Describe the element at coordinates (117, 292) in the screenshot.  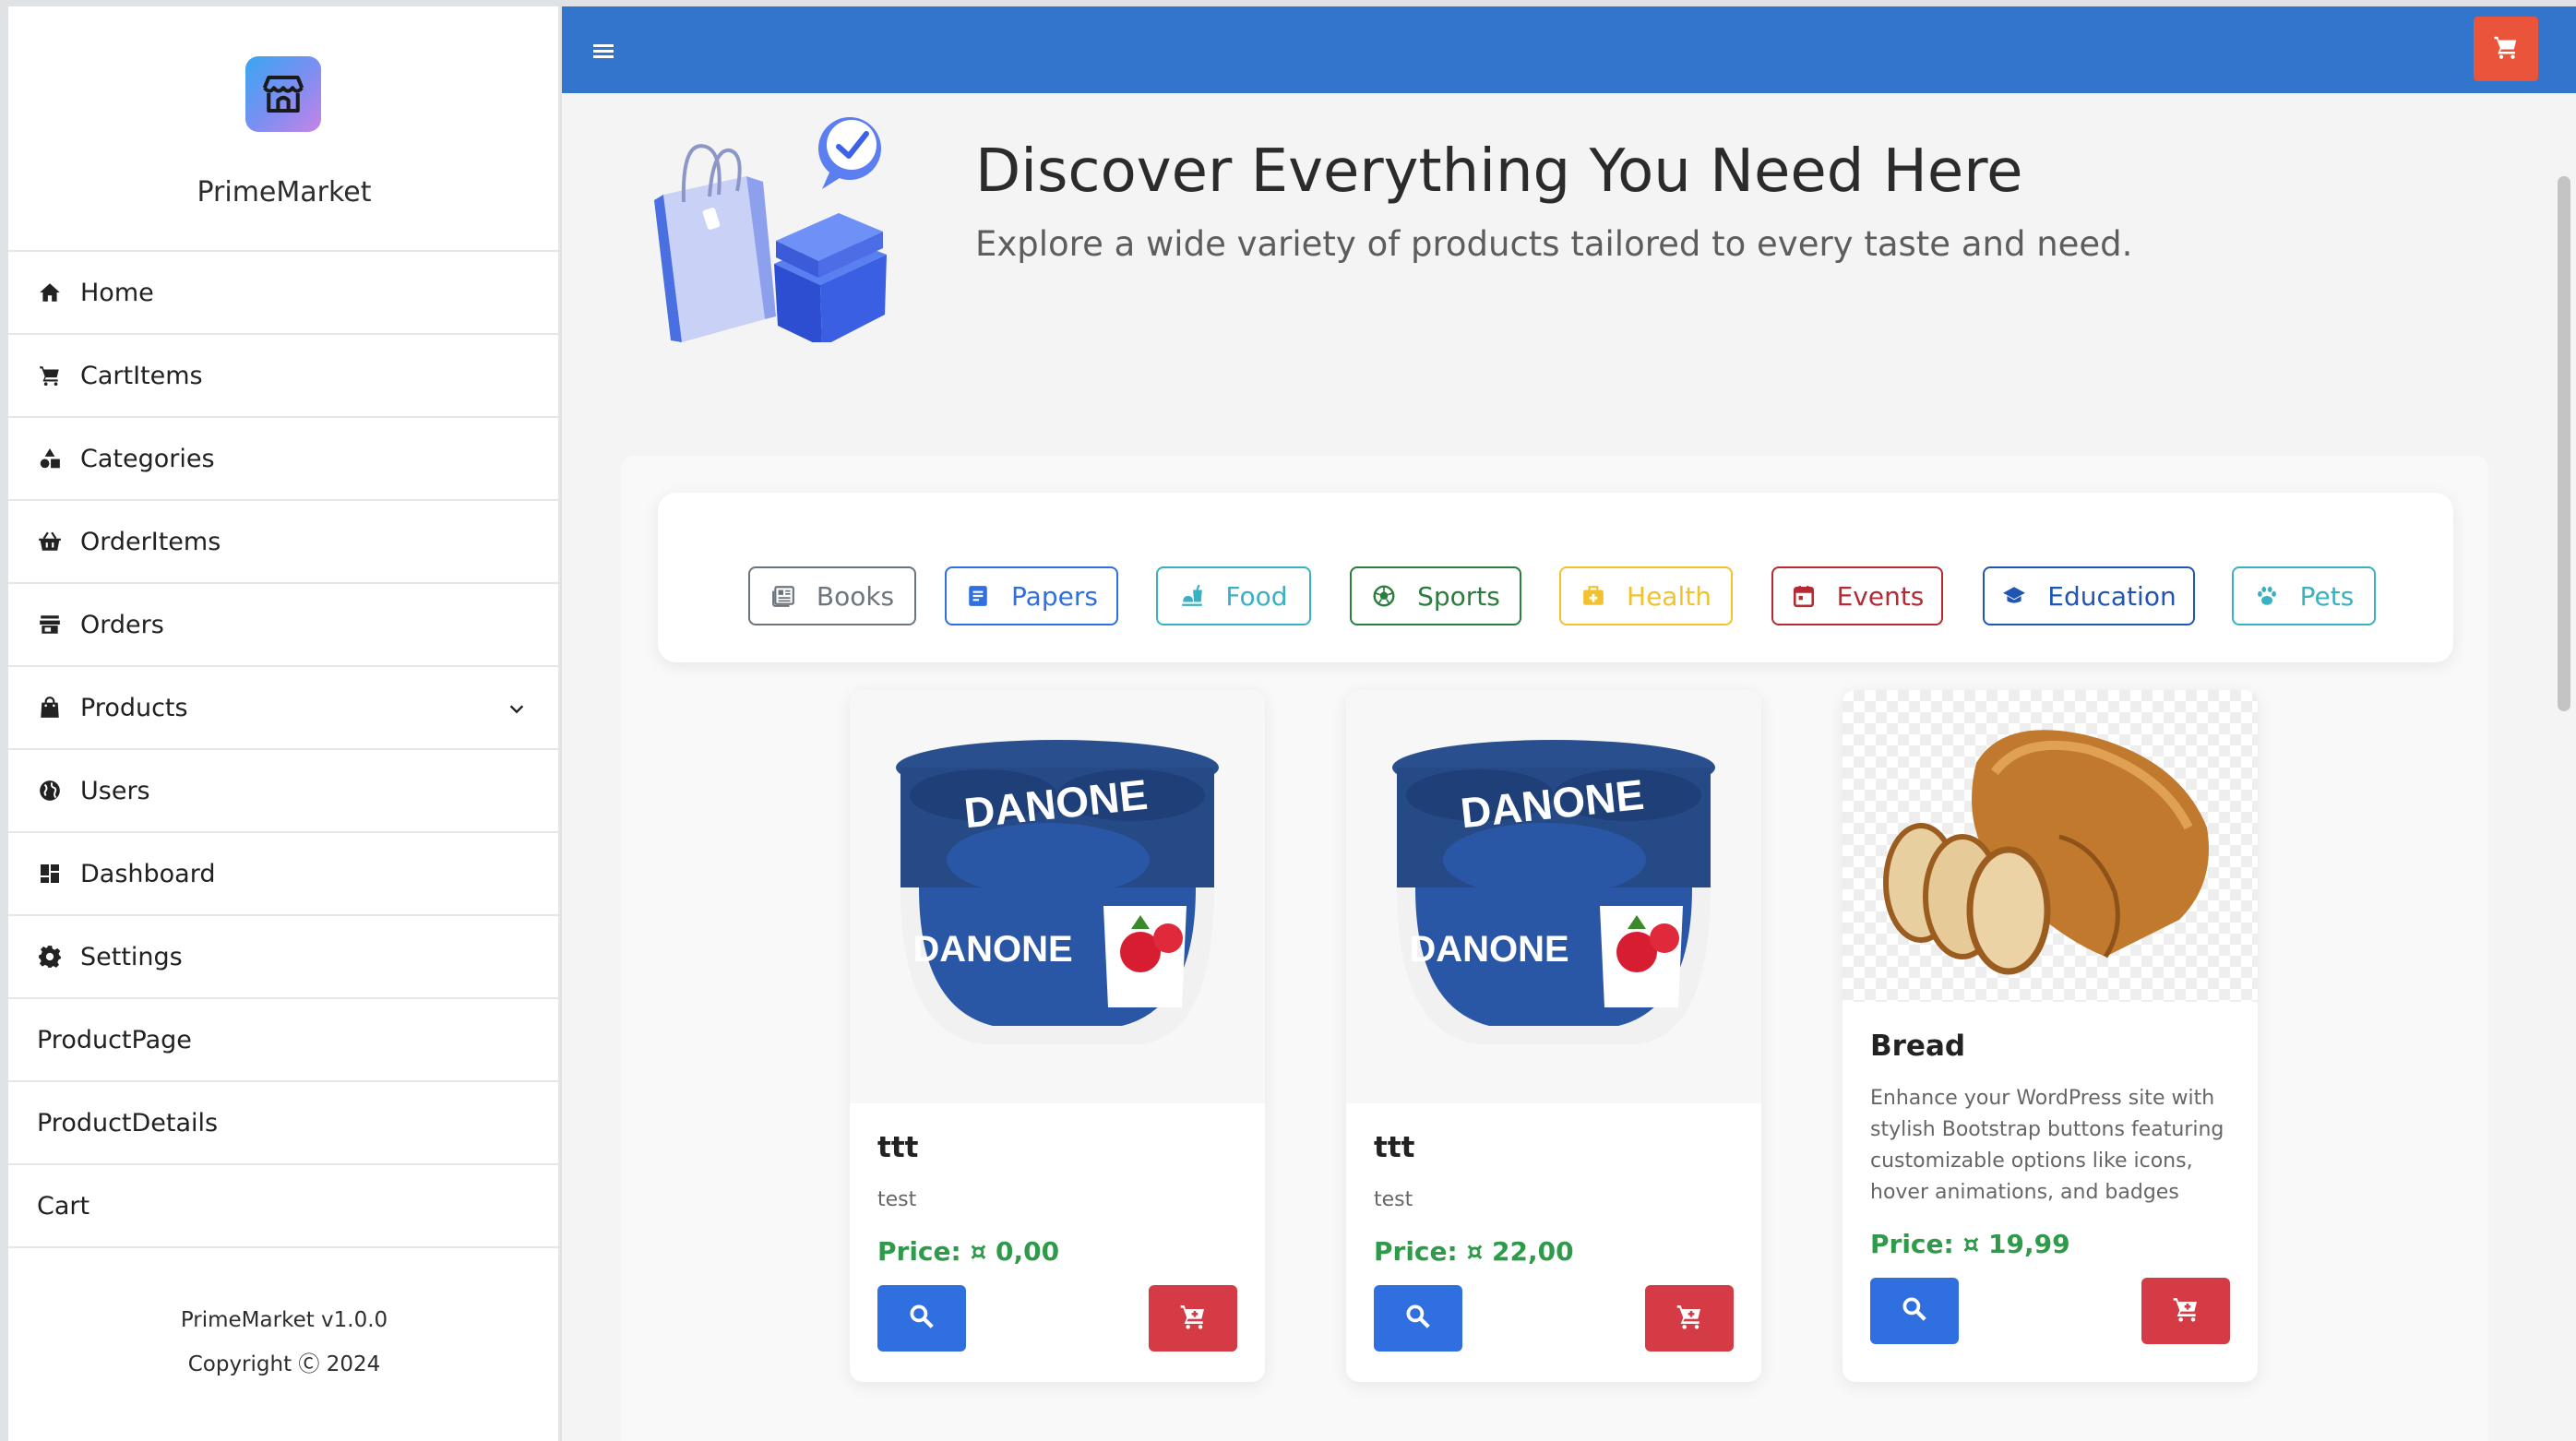
I see `sidebar-item-label: Home` at that location.